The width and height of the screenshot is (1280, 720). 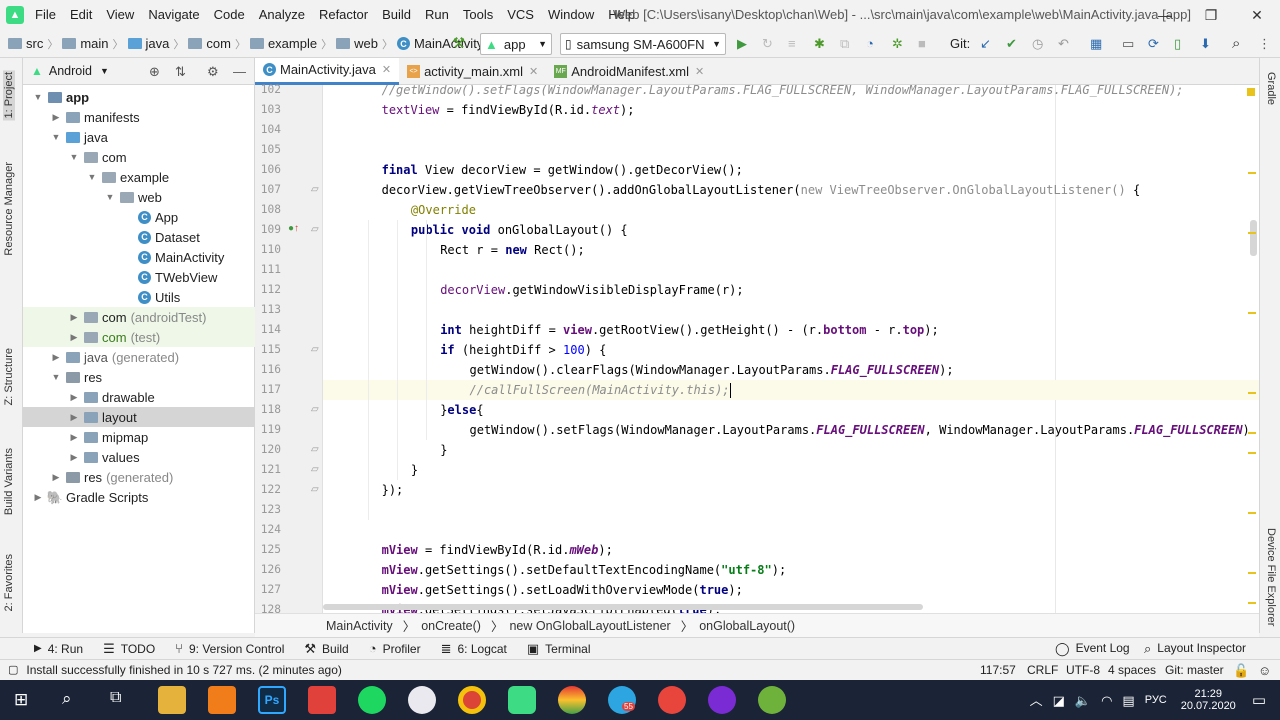 I want to click on app-icon, so click(x=572, y=700).